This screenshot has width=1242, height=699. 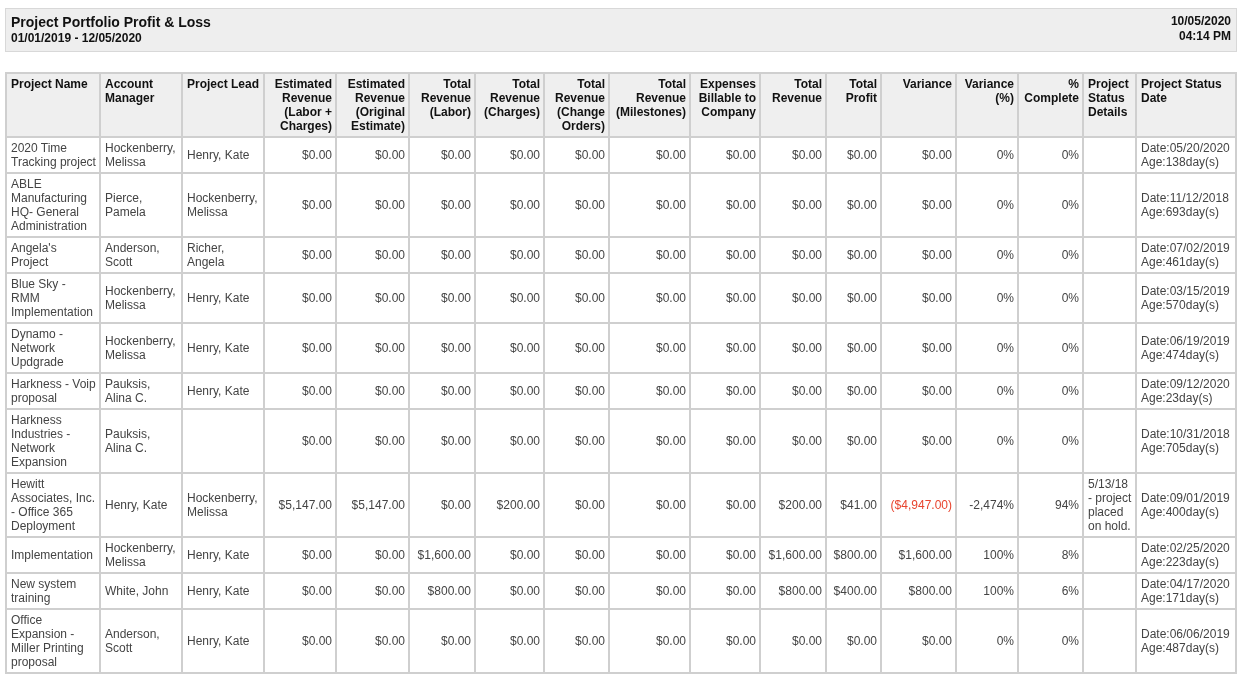 I want to click on column-header: Total Revenue (Labor), so click(x=442, y=105).